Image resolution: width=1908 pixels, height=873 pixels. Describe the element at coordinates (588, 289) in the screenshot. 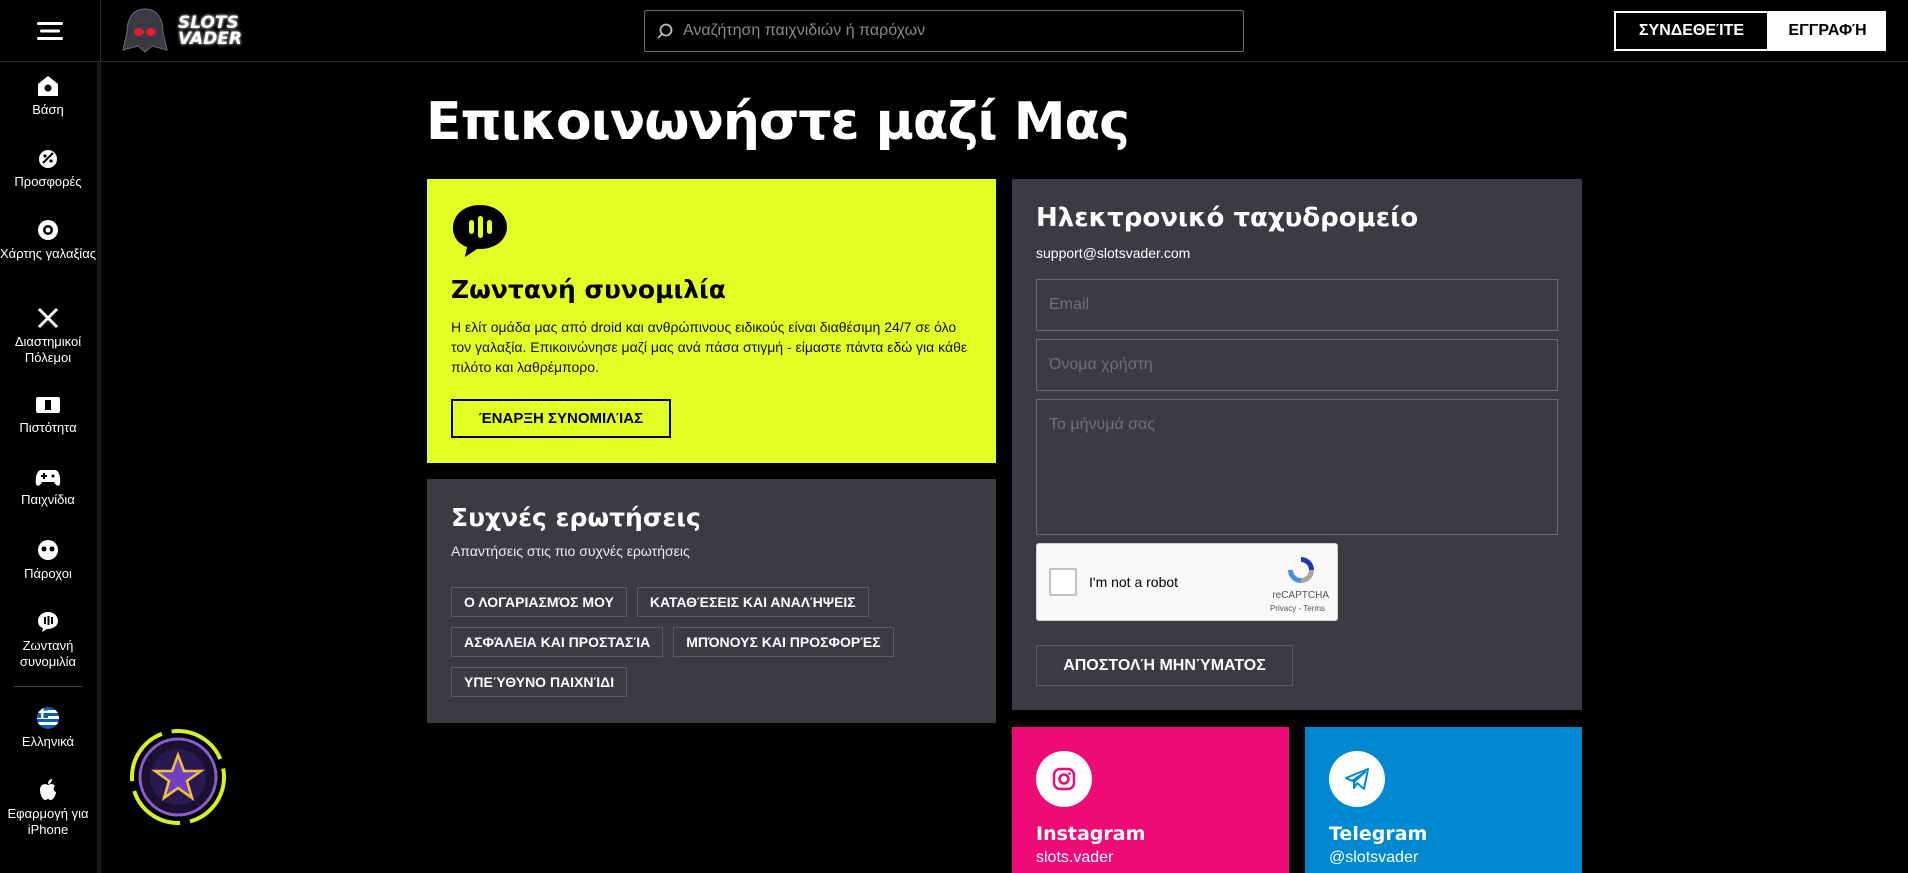

I see `live-chat-title: Ζωντανή συνομιλία` at that location.